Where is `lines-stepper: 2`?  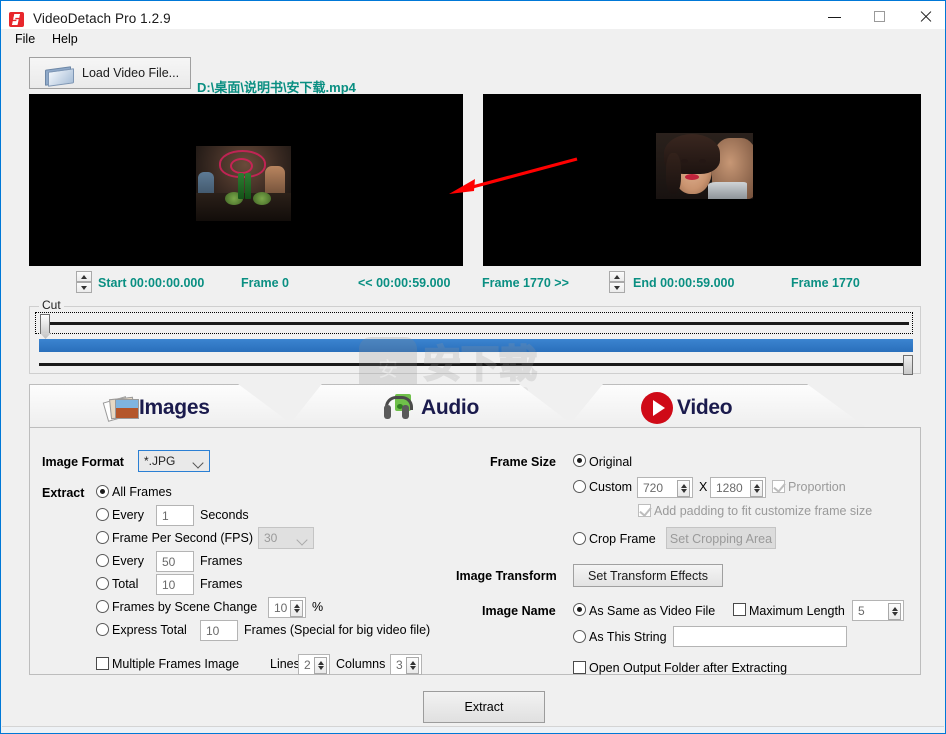 lines-stepper: 2 is located at coordinates (314, 664).